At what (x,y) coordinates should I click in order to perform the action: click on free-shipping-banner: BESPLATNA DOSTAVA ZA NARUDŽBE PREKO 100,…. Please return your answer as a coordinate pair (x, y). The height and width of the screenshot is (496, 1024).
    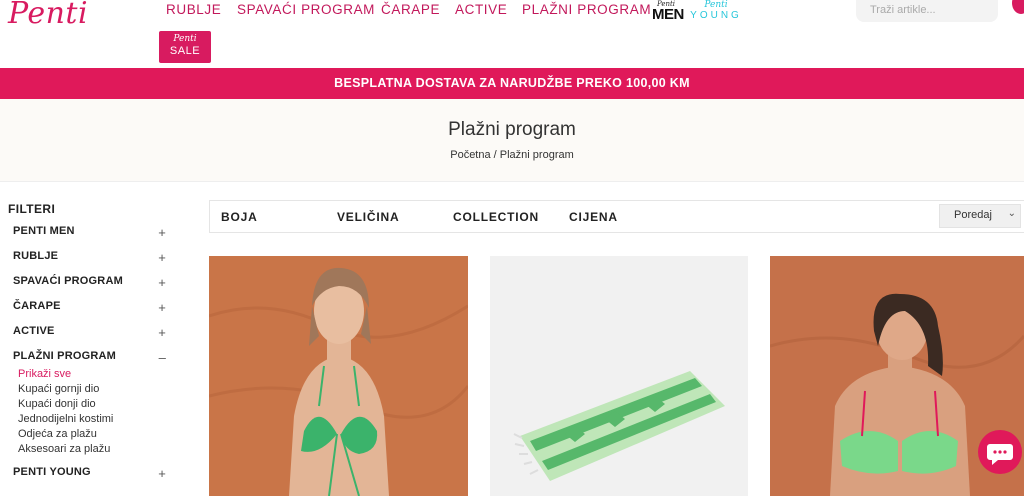
    Looking at the image, I should click on (512, 83).